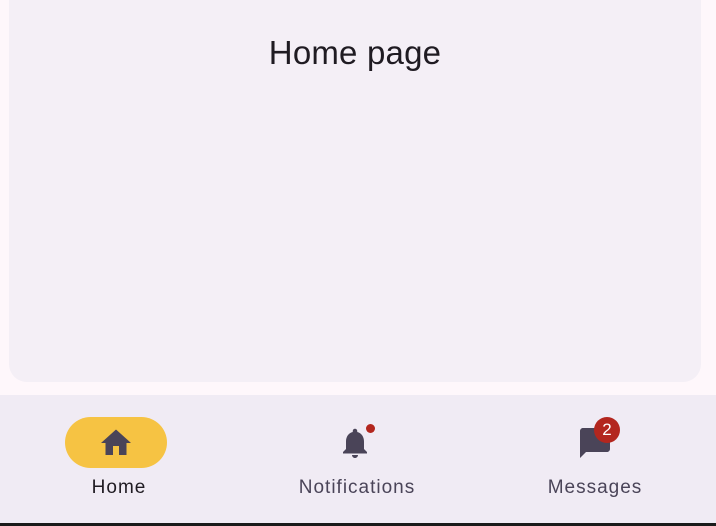 This screenshot has height=526, width=716. I want to click on nav-item-home: Home, so click(119, 459).